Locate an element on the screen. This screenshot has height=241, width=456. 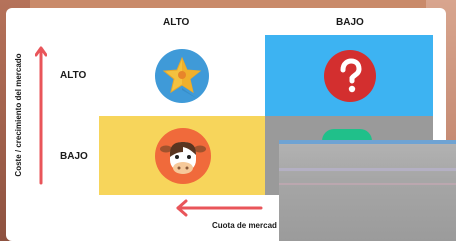
quadrant-cow is located at coordinates (182, 155).